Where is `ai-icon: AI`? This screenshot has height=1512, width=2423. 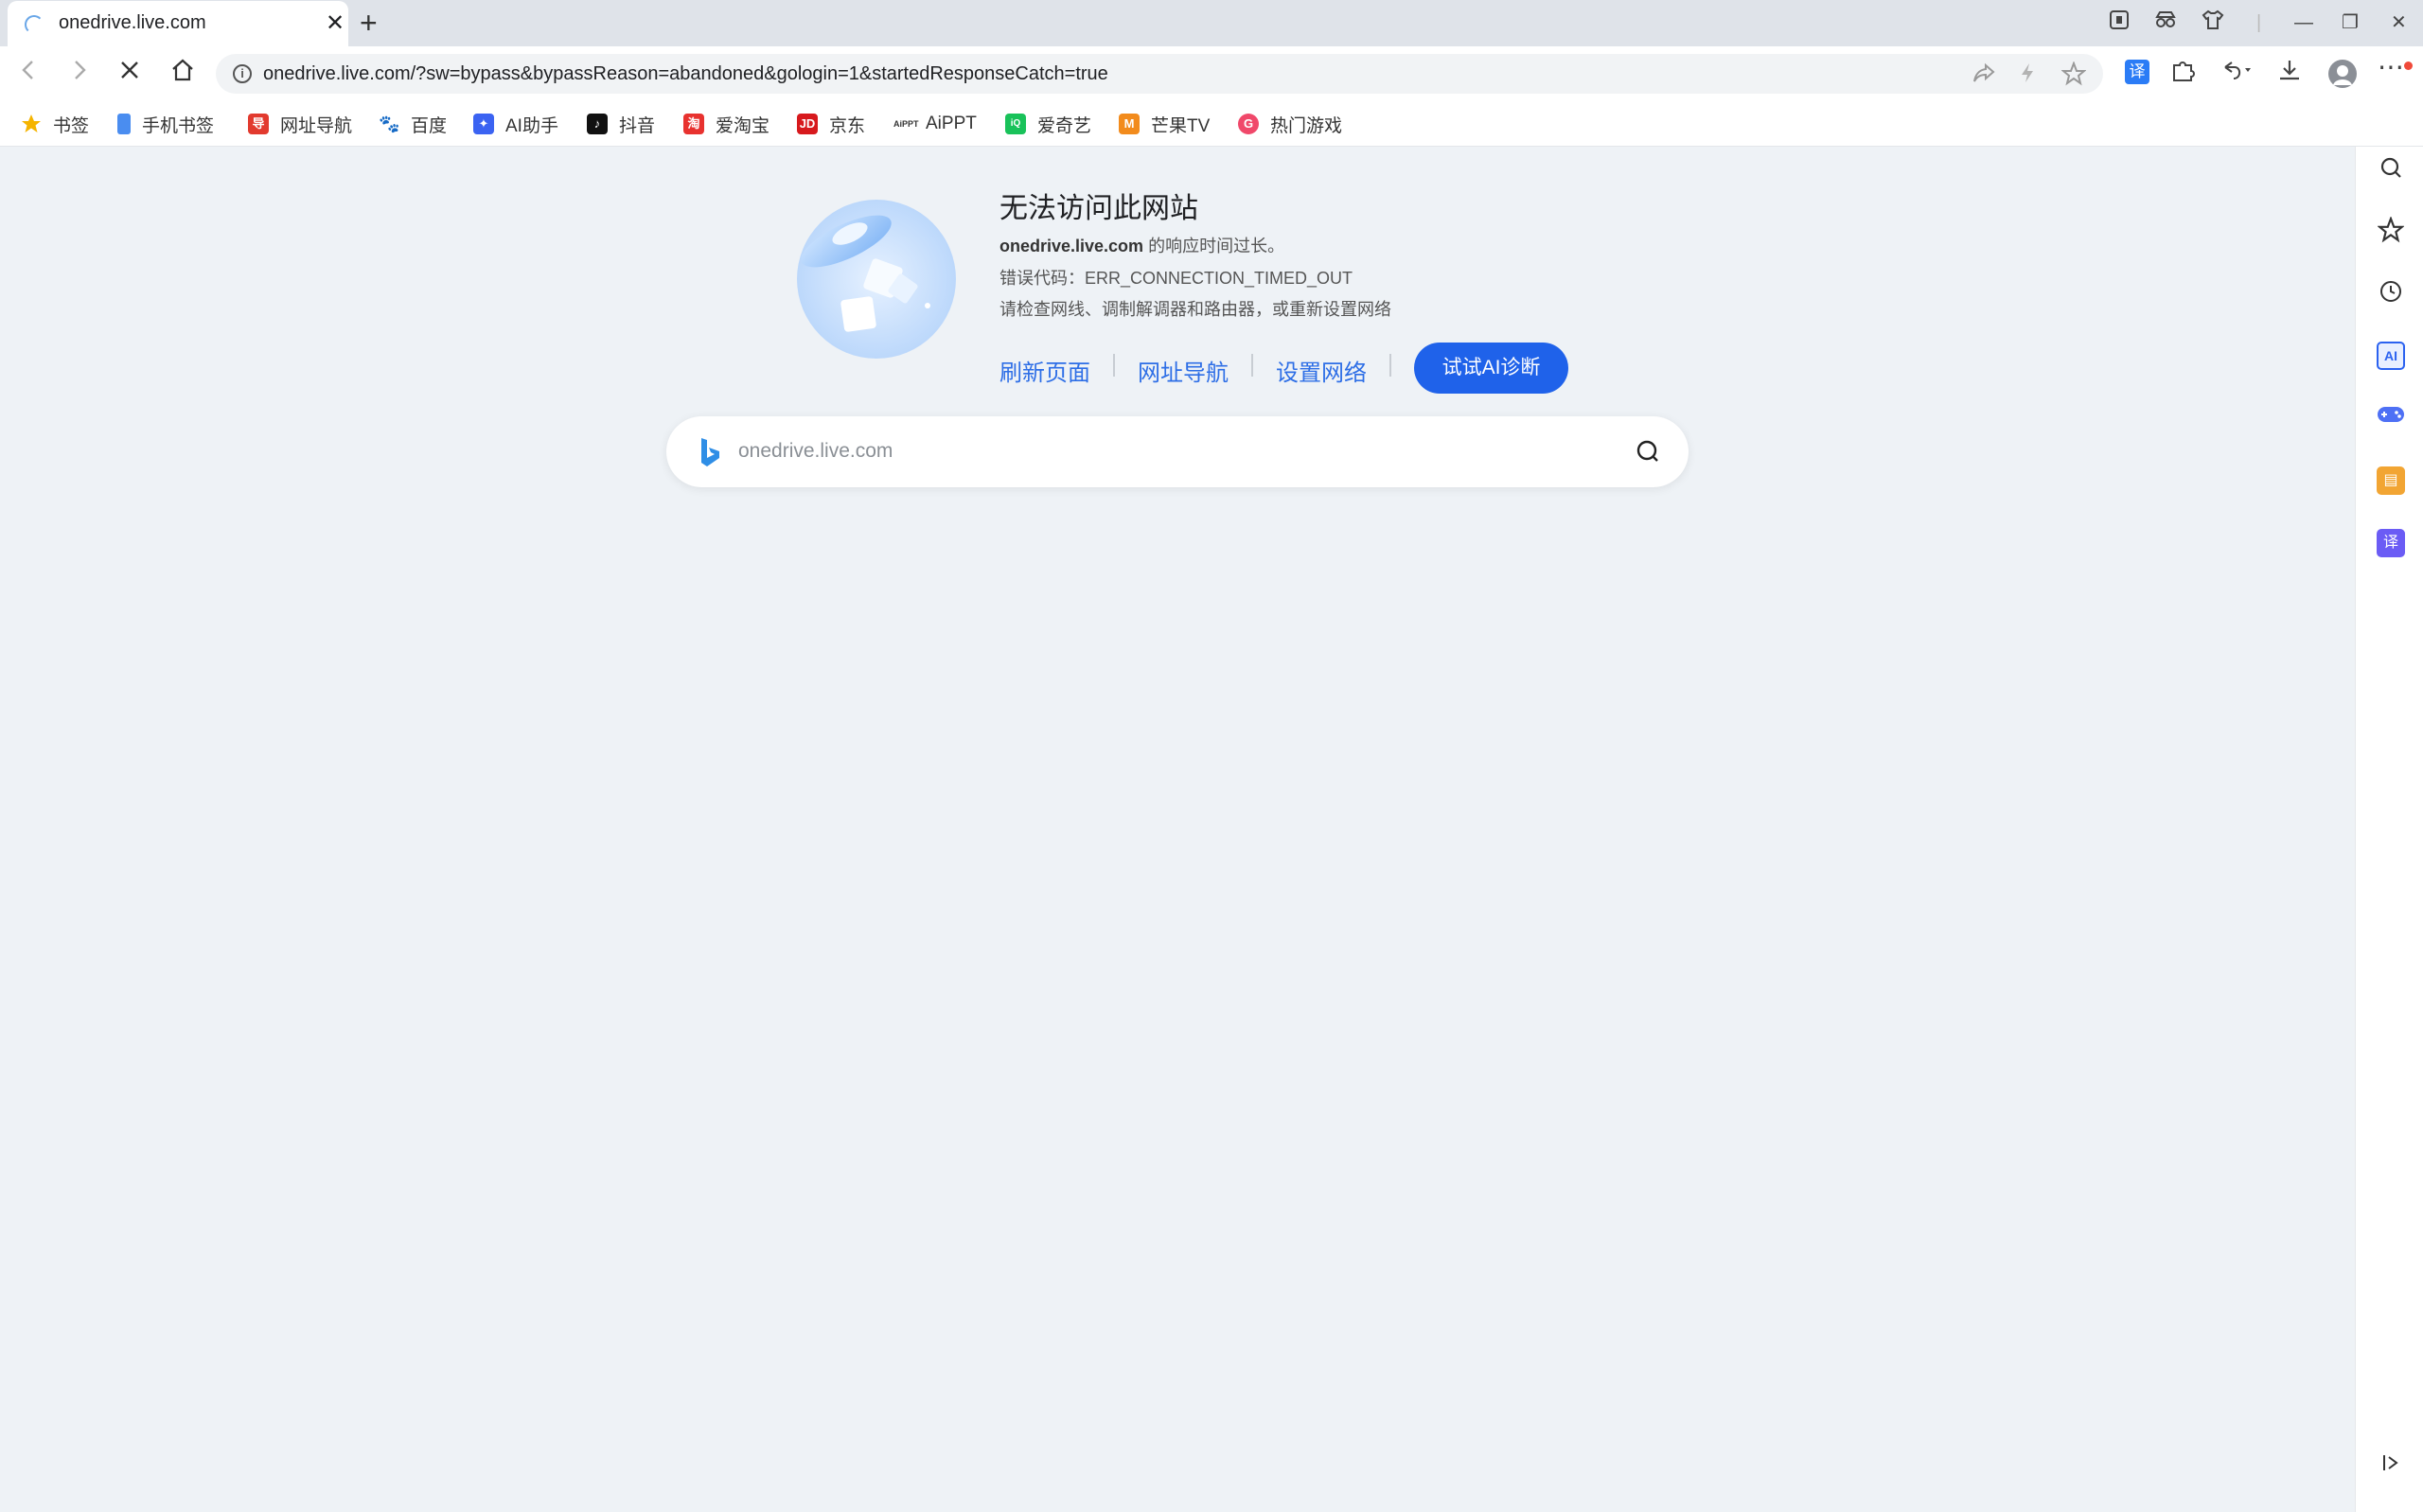
ai-icon: AI is located at coordinates (2391, 356).